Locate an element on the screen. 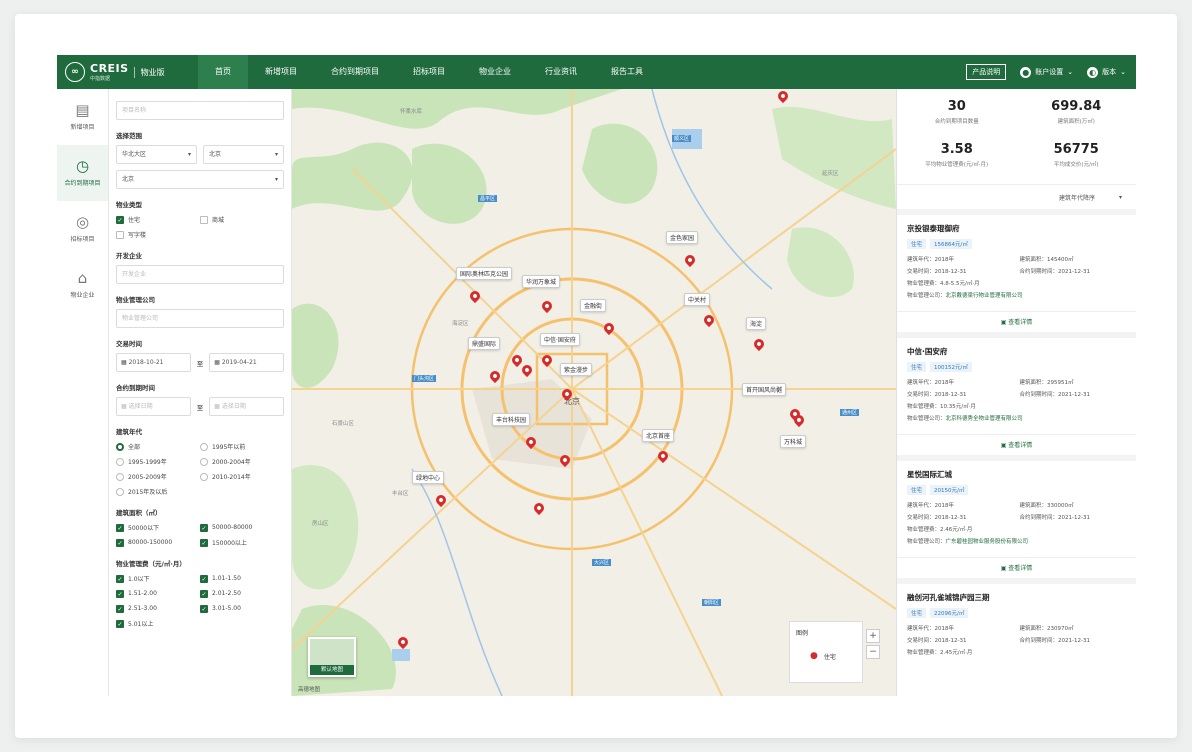 This screenshot has width=1192, height=752. brand-logo: ∞ CREIS 中指数据 物业版 is located at coordinates (115, 72).